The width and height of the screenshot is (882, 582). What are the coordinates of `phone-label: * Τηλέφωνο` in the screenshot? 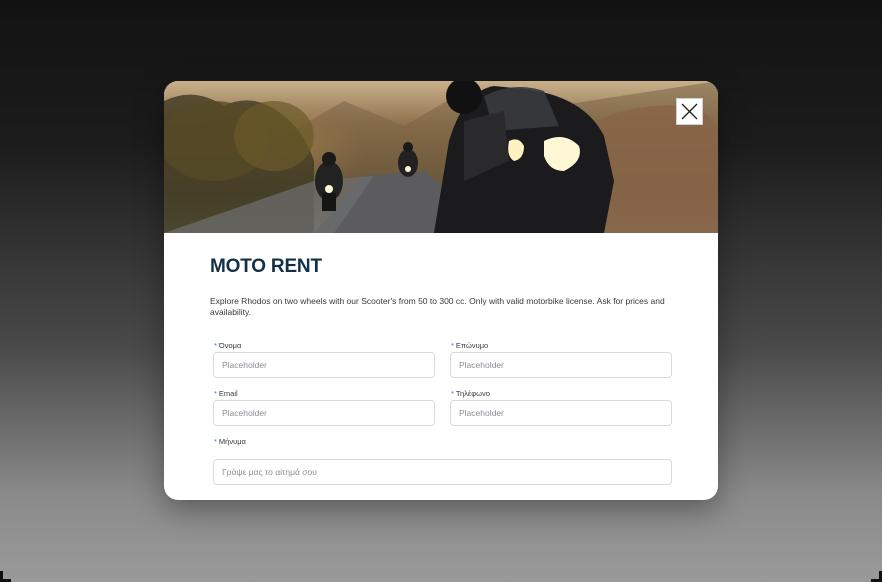 It's located at (470, 393).